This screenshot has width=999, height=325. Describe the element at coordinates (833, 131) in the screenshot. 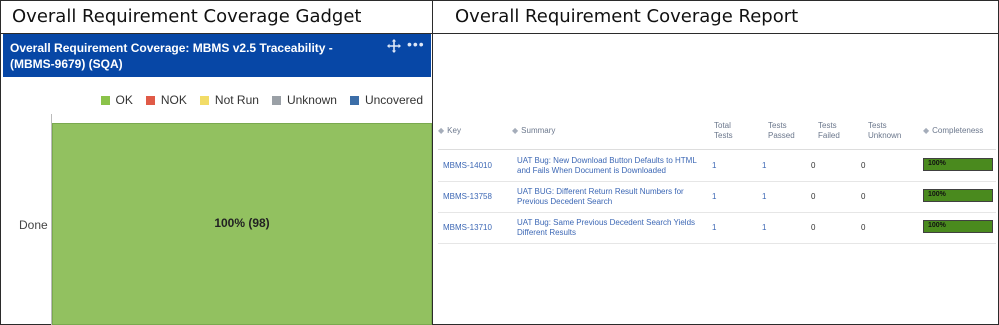

I see `col-tests-failed: Tests Failed` at that location.